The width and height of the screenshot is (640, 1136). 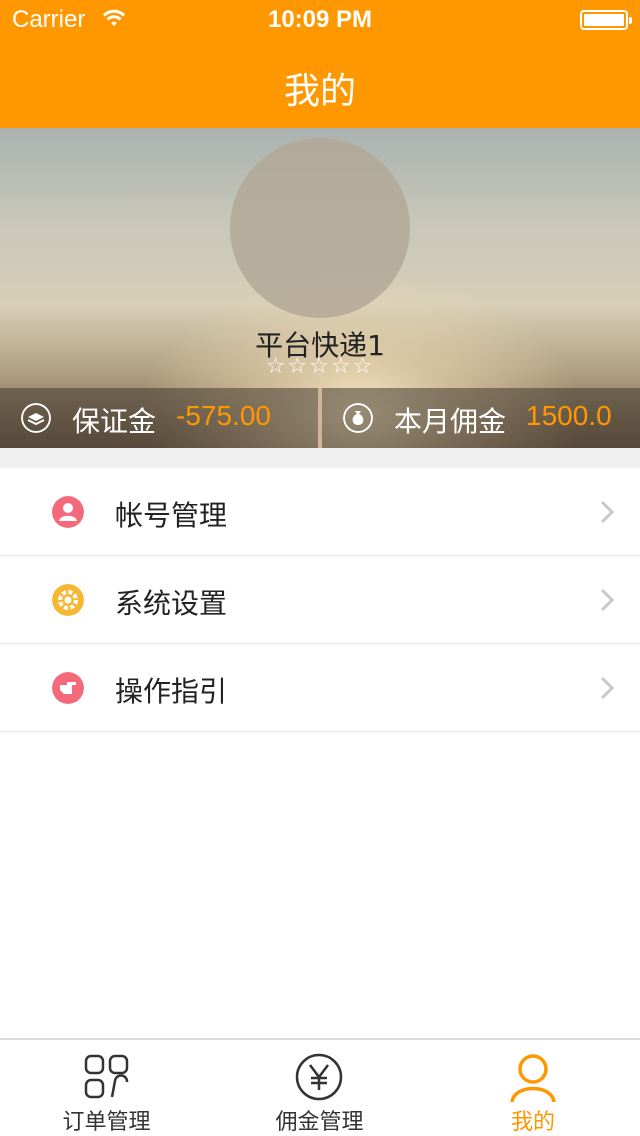 I want to click on section-spacer, so click(x=320, y=458).